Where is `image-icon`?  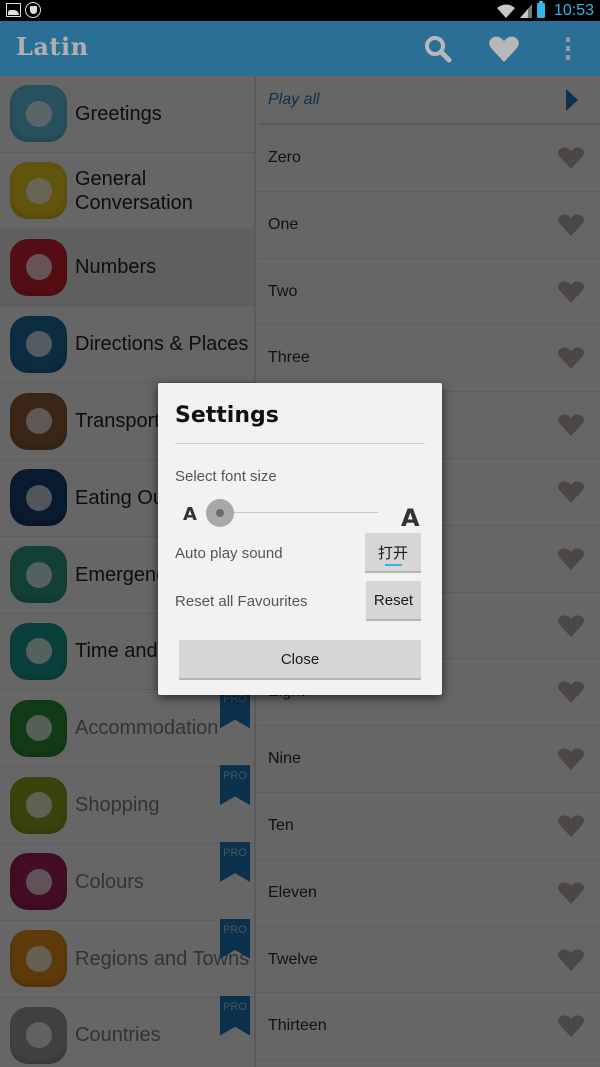 image-icon is located at coordinates (13, 10).